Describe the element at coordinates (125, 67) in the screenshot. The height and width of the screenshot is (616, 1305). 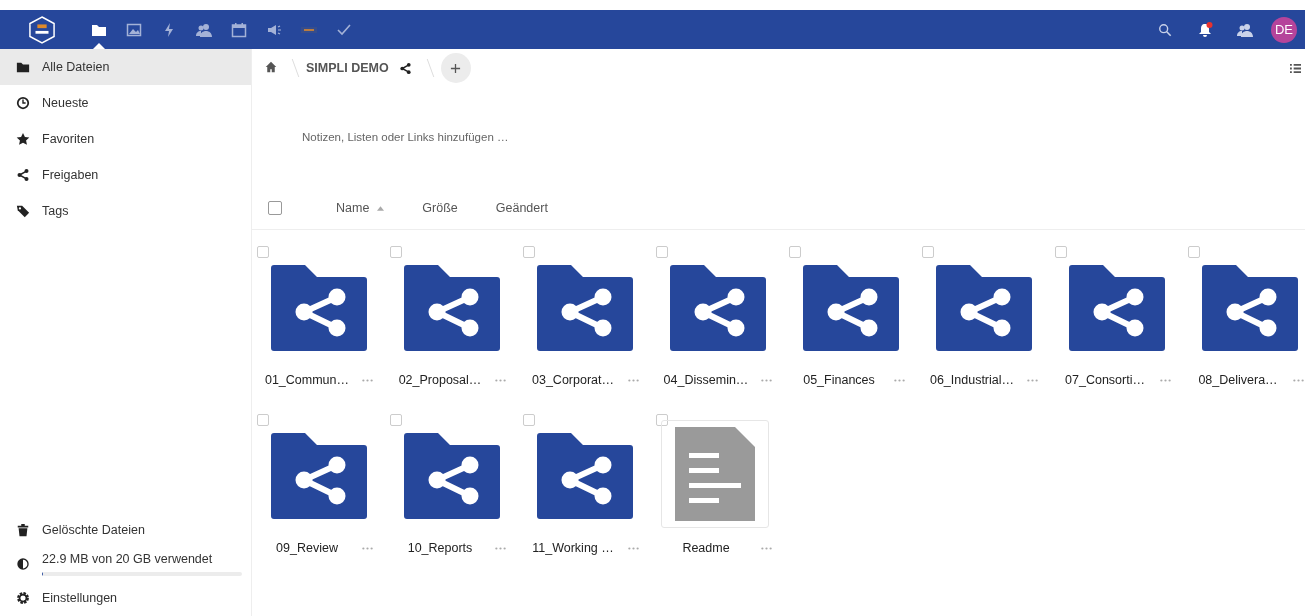
I see `sidebar-item: Alle Dateien` at that location.